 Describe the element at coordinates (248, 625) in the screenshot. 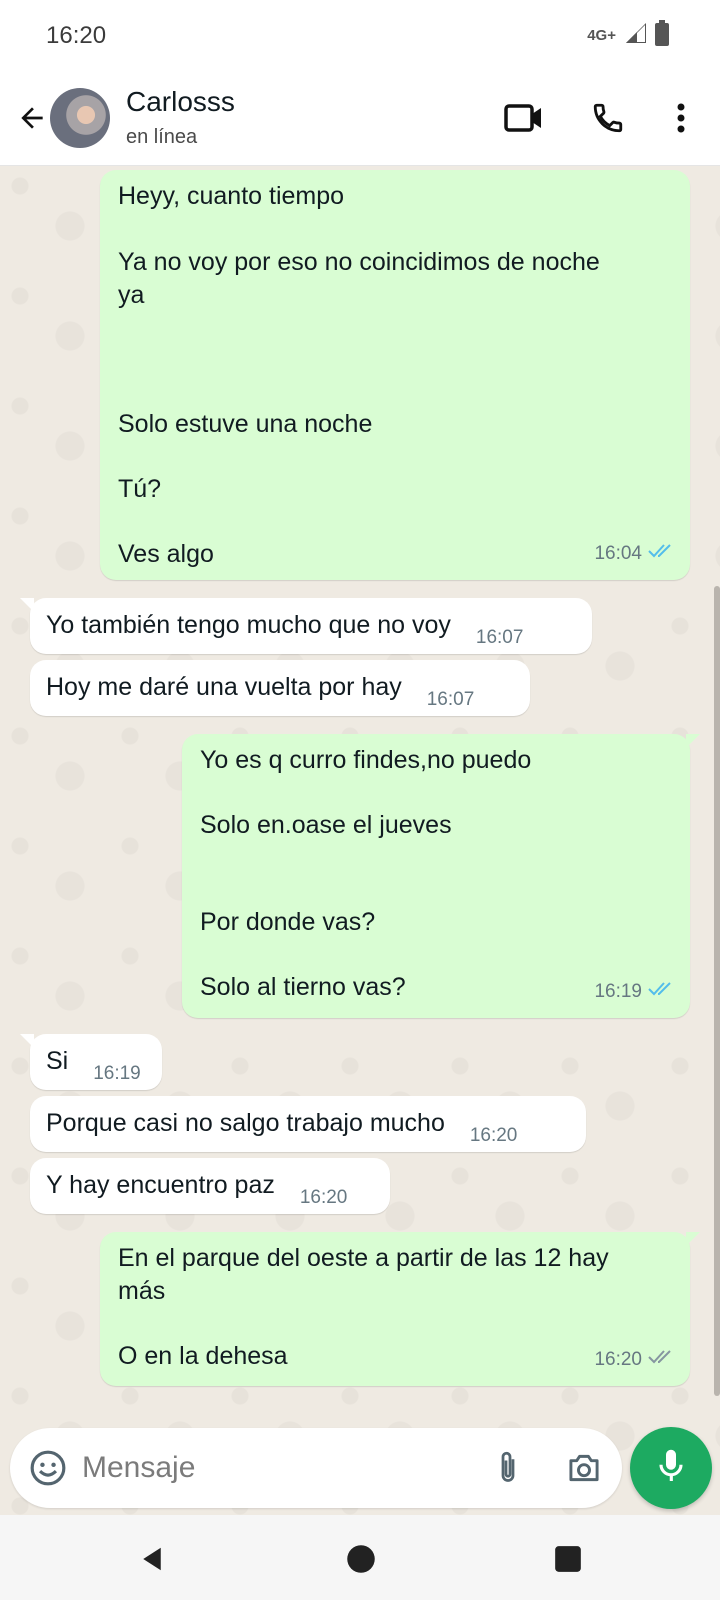

I see `message-text: Yo también tengo mucho que no voy` at that location.